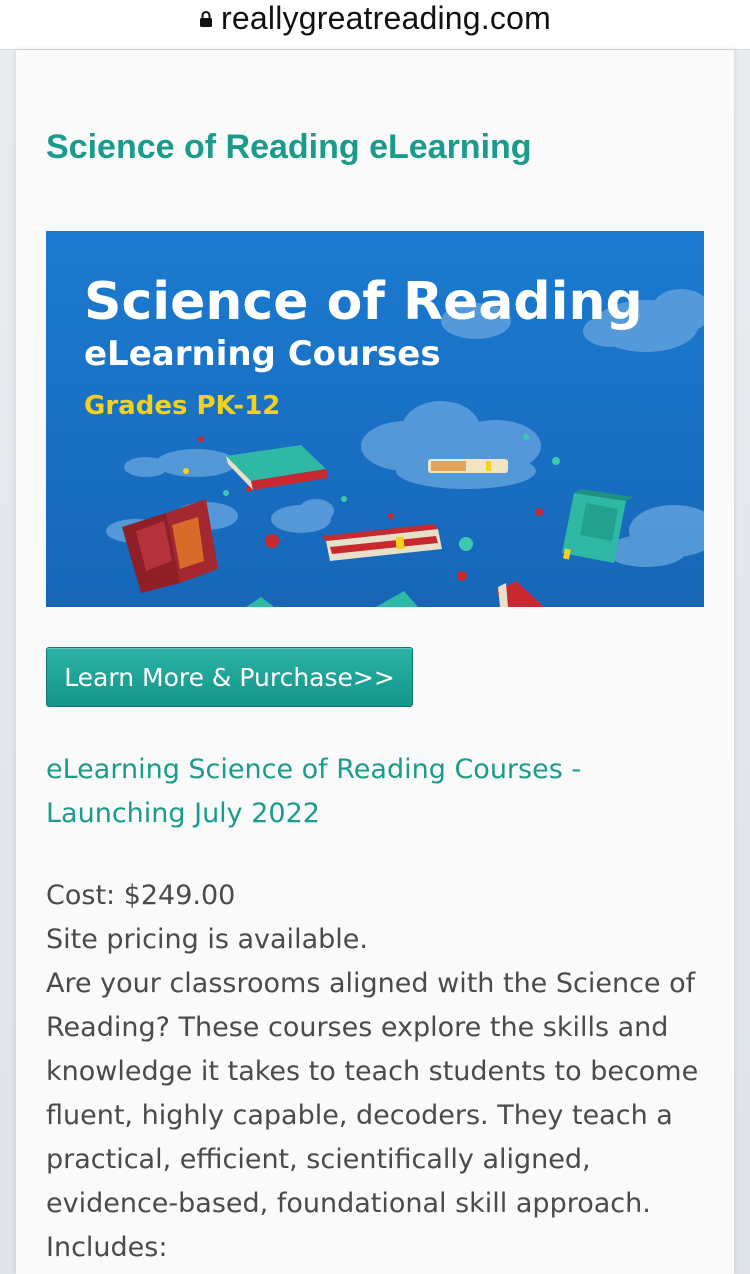 The width and height of the screenshot is (750, 1274). What do you see at coordinates (8, 662) in the screenshot?
I see `page-background-left` at bounding box center [8, 662].